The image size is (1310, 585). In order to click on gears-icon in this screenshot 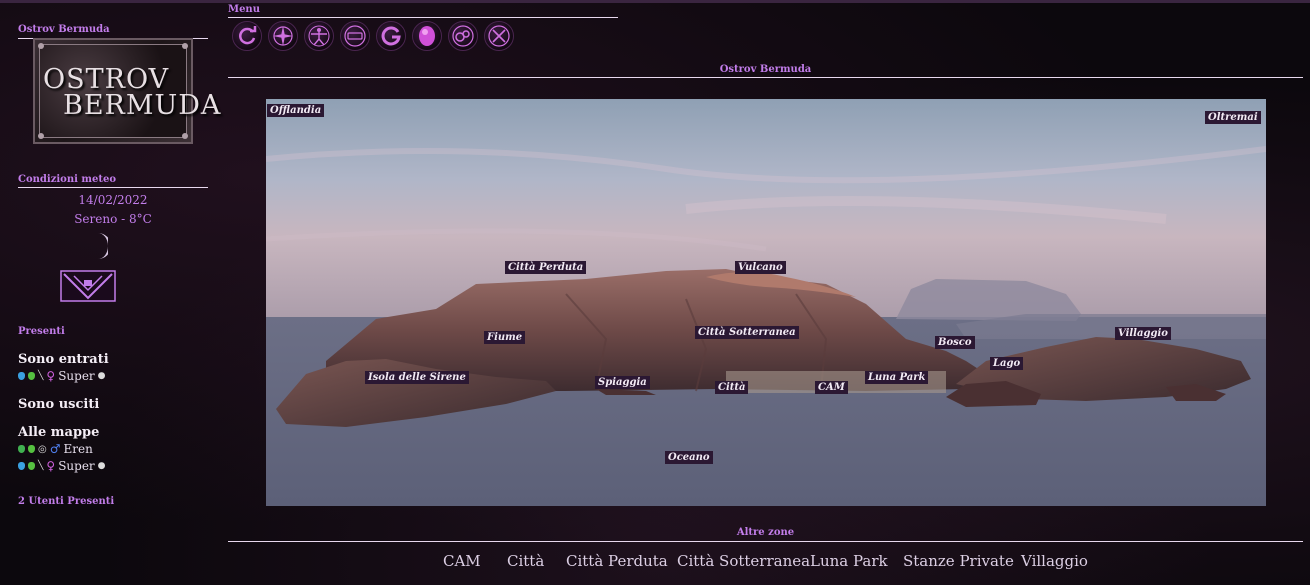, I will do `click(463, 36)`.